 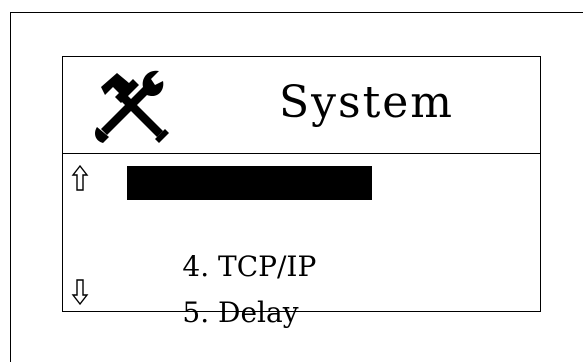 I want to click on hammer-wrench-tools-icon, so click(x=132, y=106).